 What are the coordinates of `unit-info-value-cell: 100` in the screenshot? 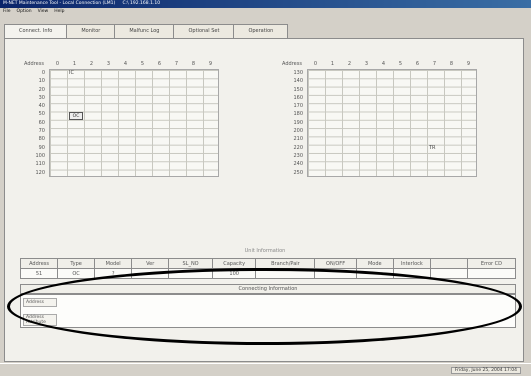 It's located at (234, 273).